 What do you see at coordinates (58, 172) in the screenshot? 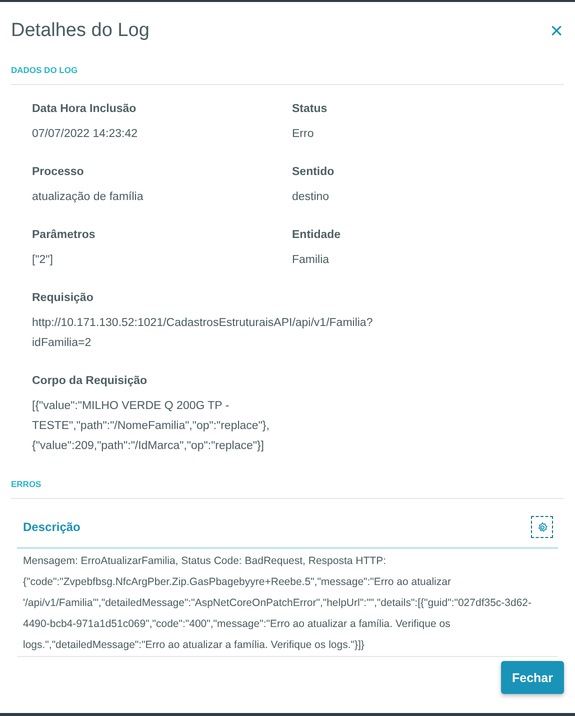
I see `field-label: Processo` at bounding box center [58, 172].